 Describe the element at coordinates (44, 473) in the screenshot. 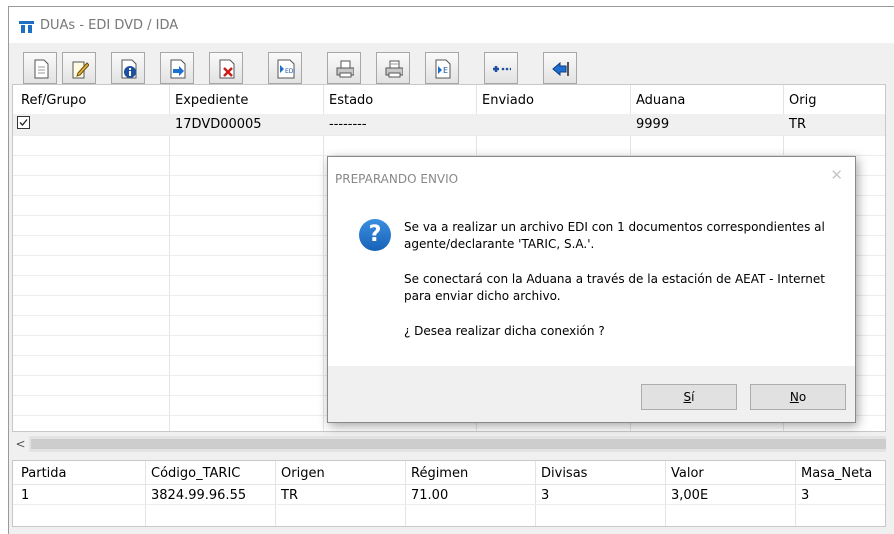

I see `column-header-partida: Partida` at that location.